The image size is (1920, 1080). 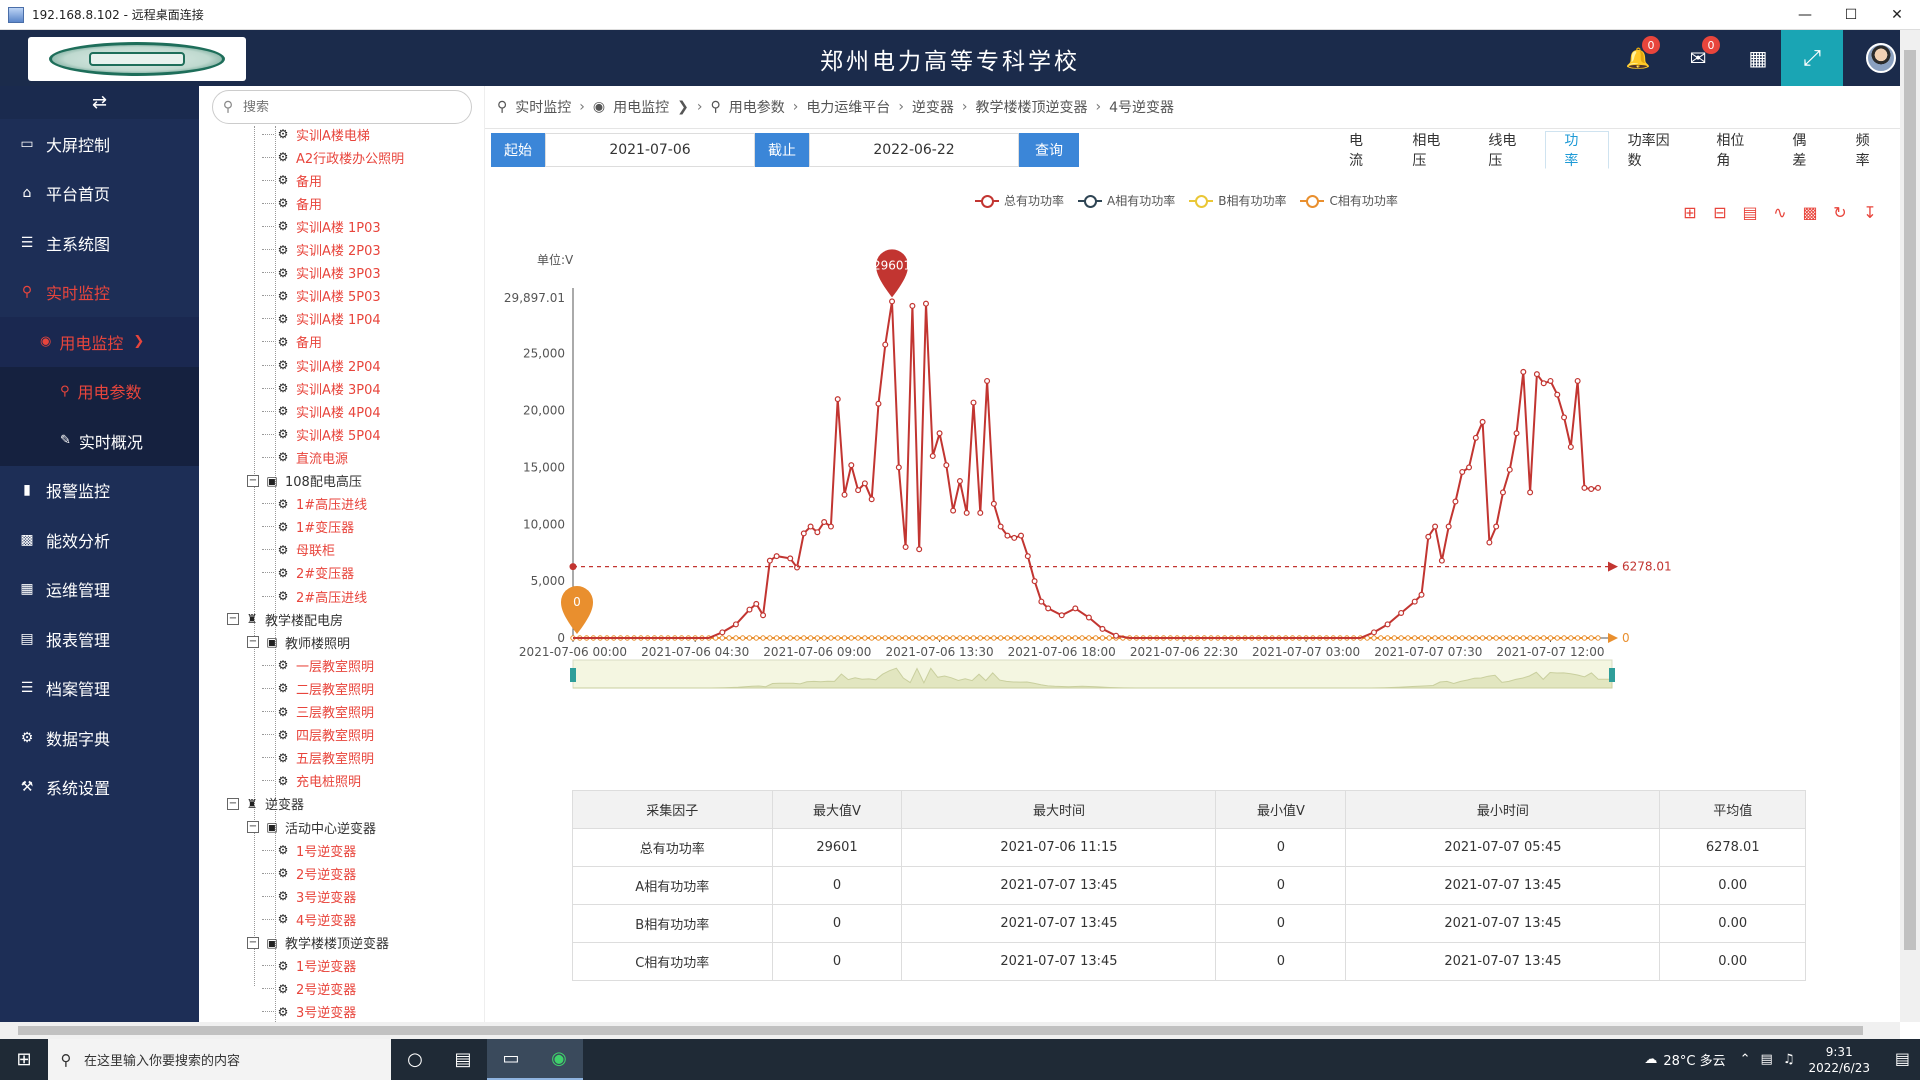 What do you see at coordinates (1653, 150) in the screenshot?
I see `tab-power-factor: 功率因数` at bounding box center [1653, 150].